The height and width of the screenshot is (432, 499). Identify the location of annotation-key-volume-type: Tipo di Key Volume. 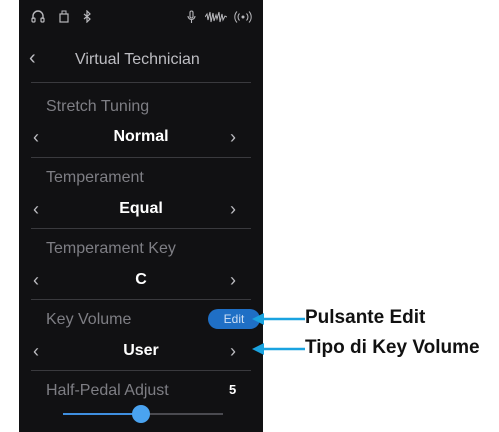
(392, 347).